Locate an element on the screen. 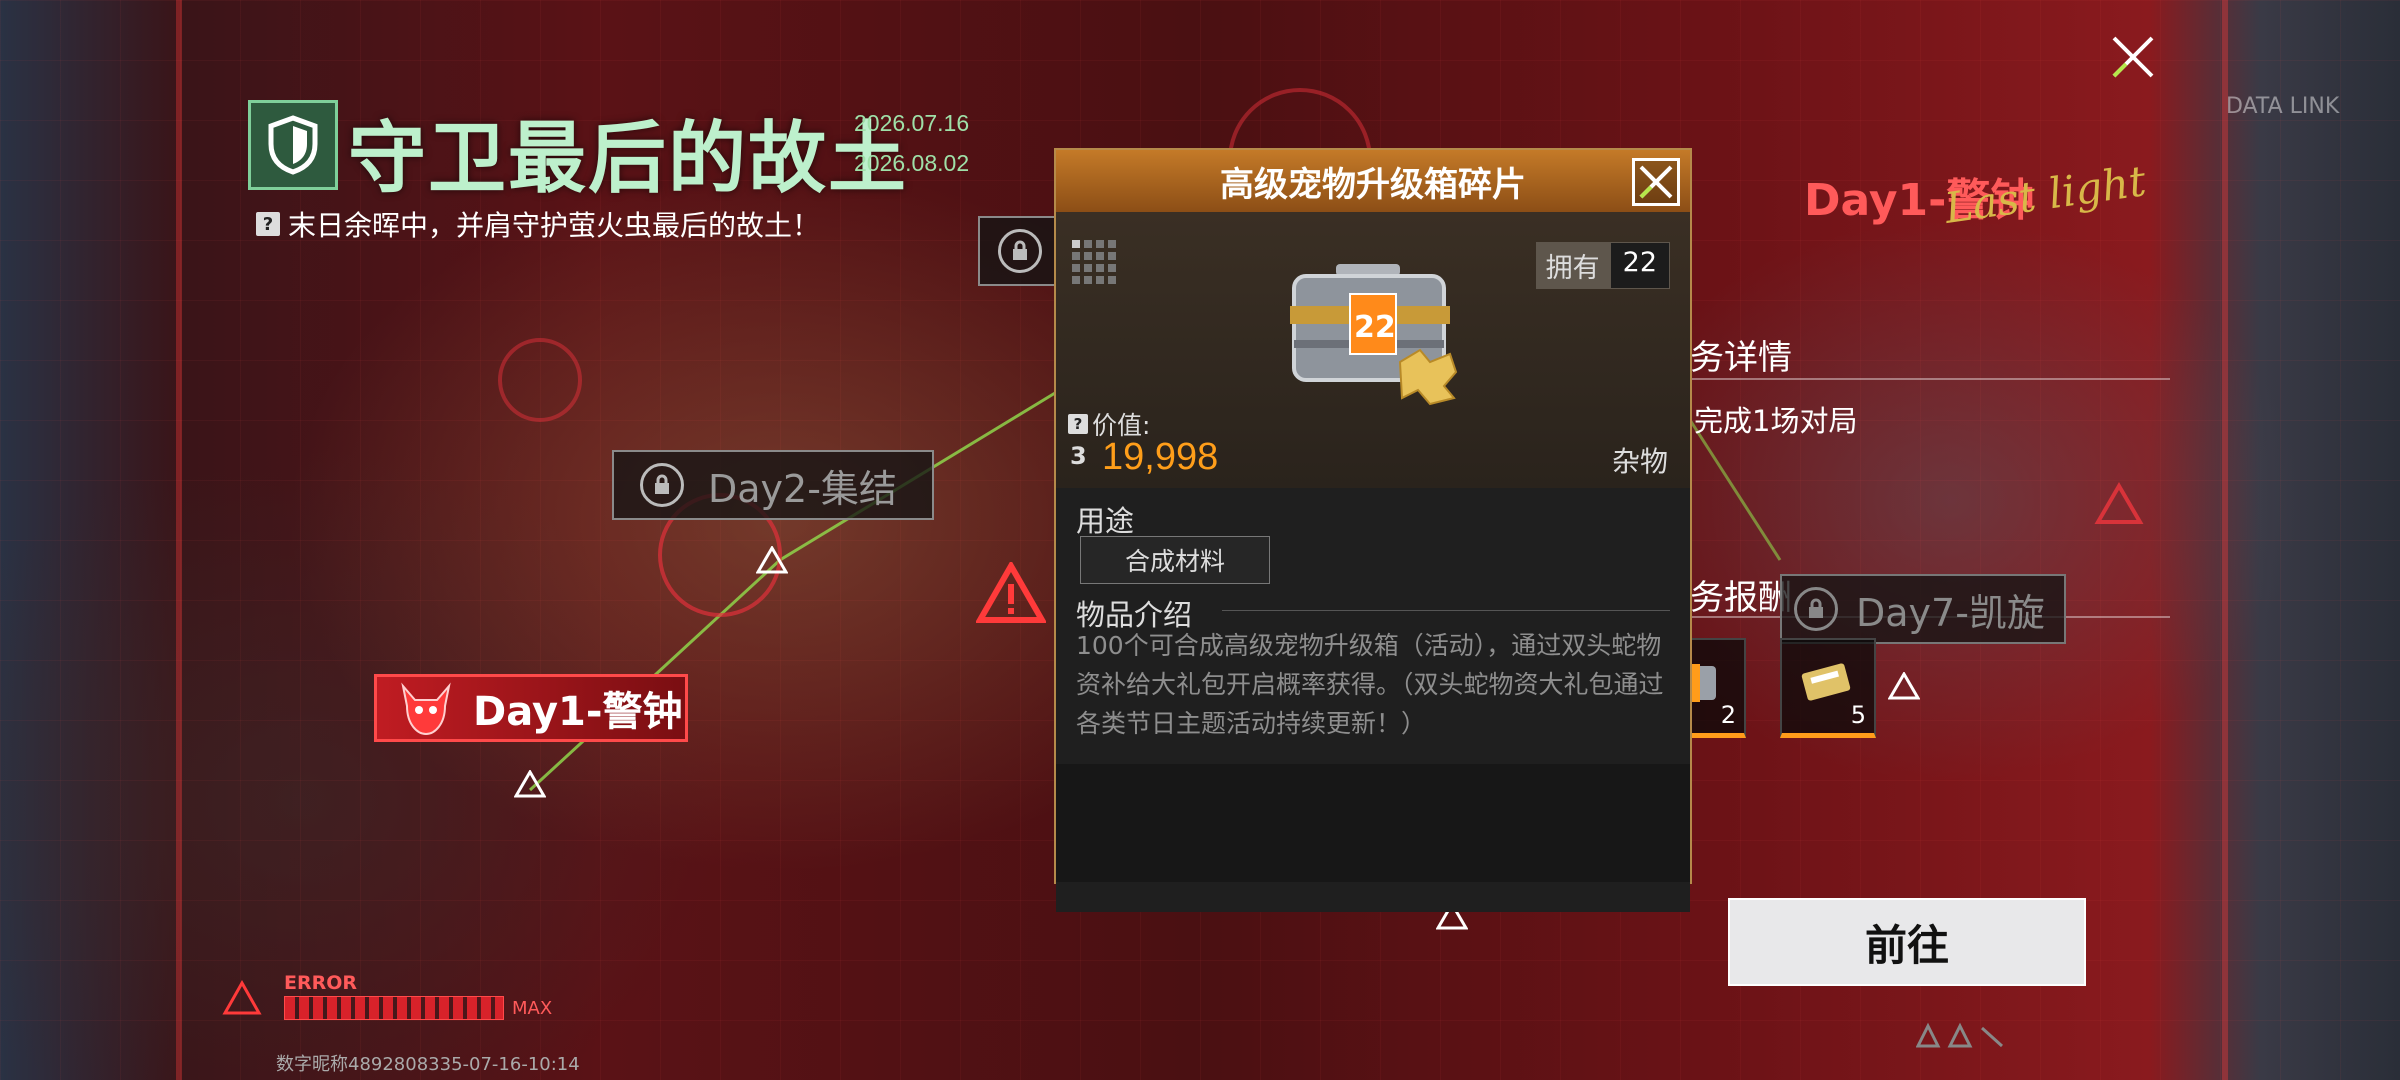 The height and width of the screenshot is (1080, 2400). reward-item: 5 is located at coordinates (1828, 688).